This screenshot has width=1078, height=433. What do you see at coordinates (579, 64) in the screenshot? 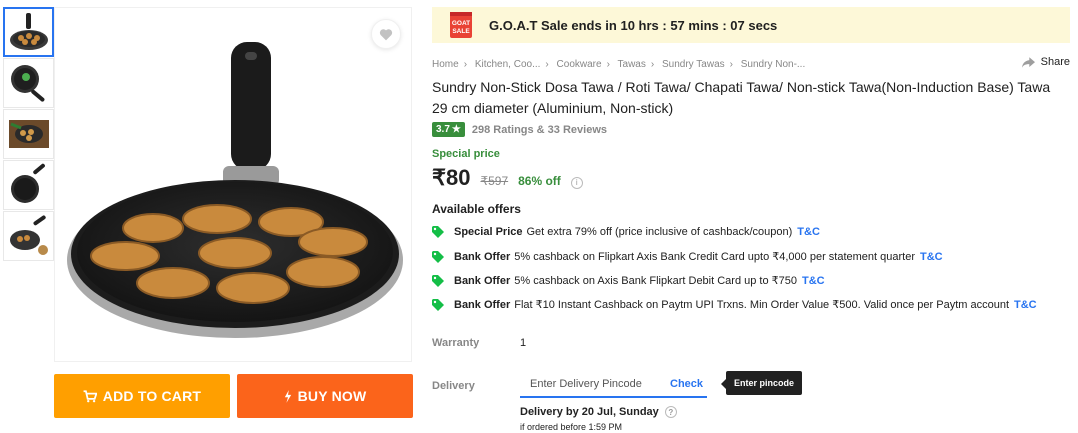
I see `breadcrumb-item: Cookware` at bounding box center [579, 64].